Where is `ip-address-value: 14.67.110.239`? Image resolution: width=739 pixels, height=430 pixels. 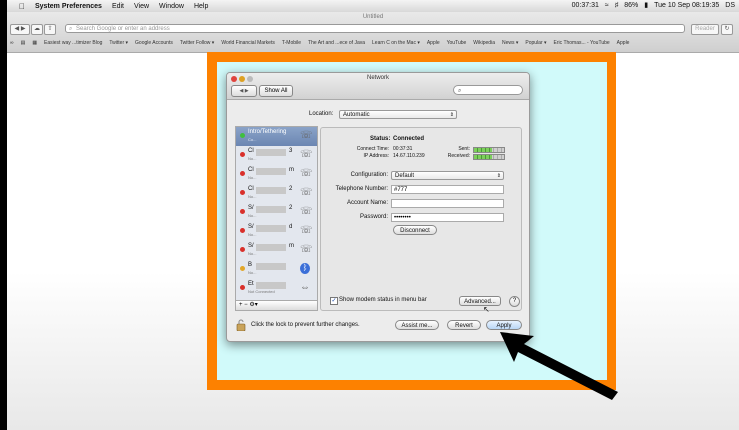
ip-address-value: 14.67.110.239 is located at coordinates (409, 156).